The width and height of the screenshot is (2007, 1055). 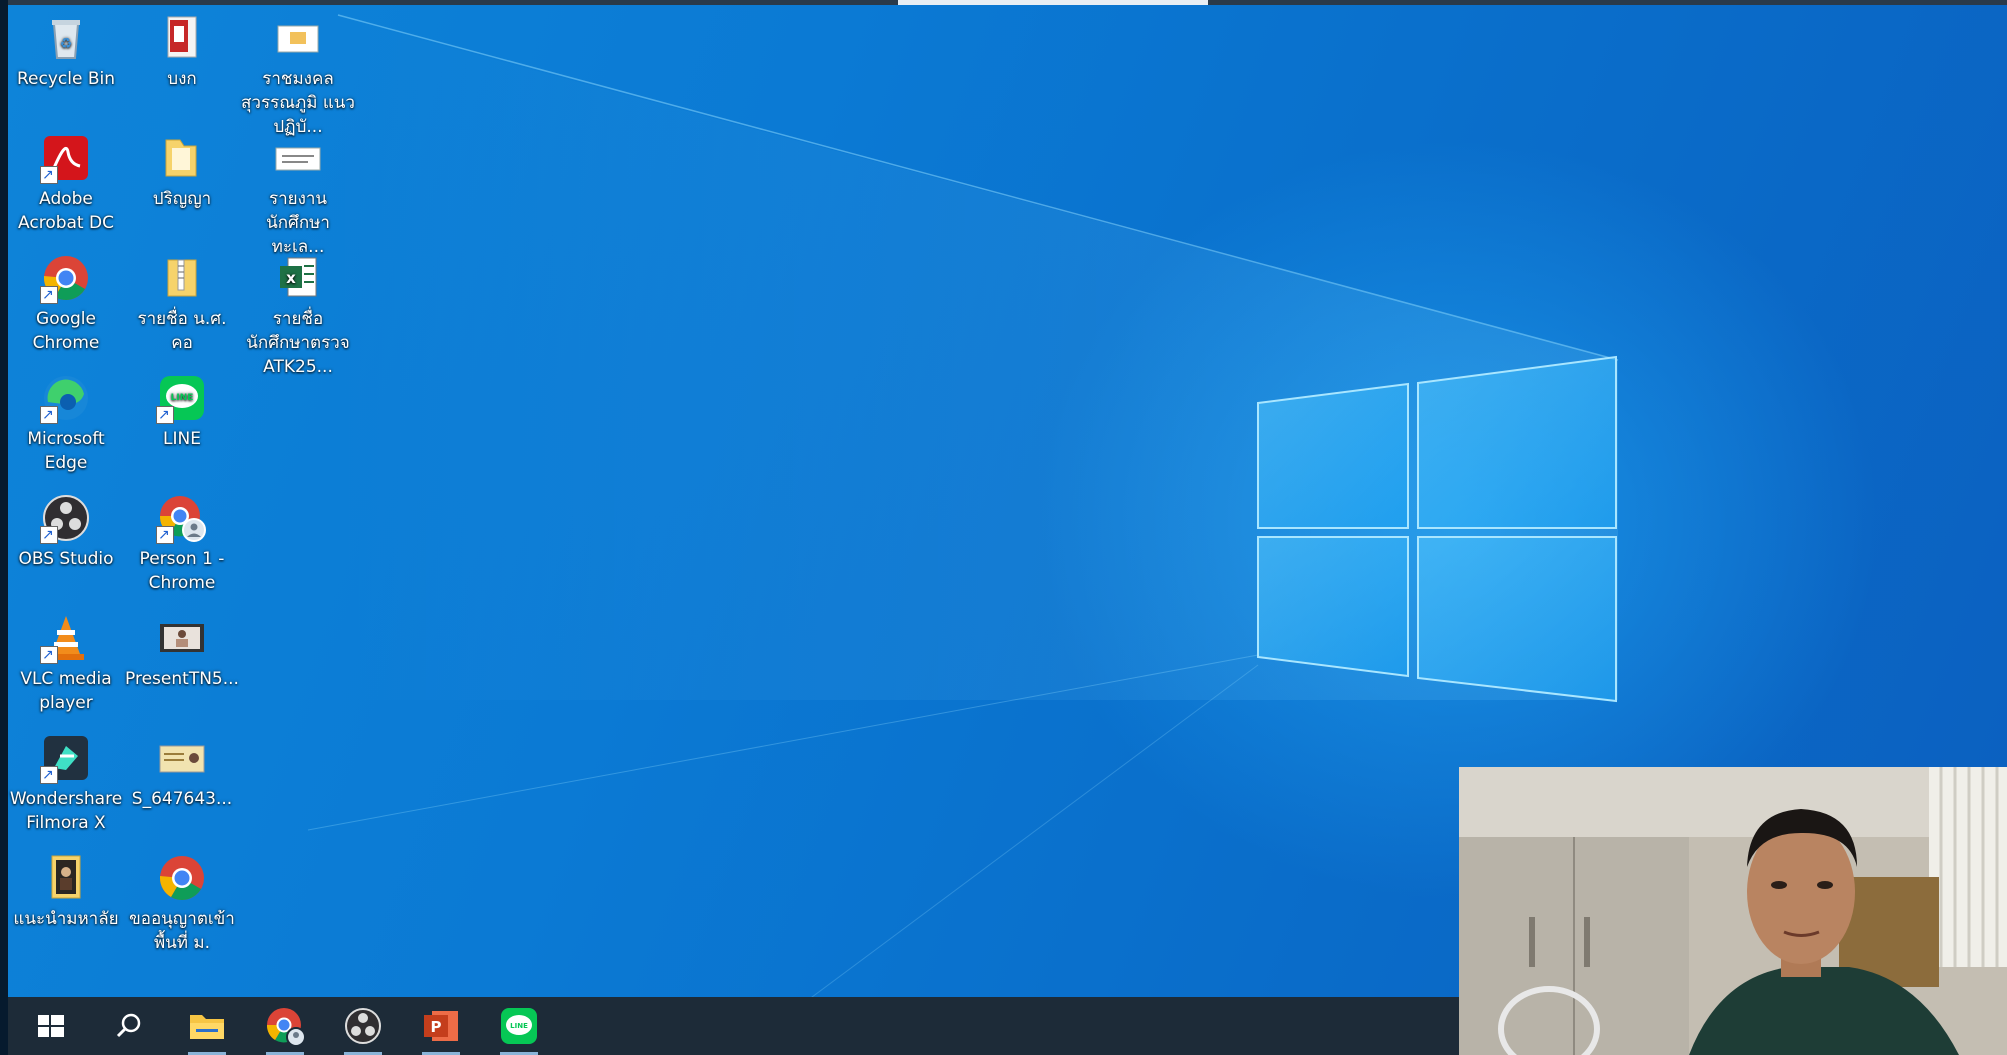 What do you see at coordinates (66, 639) in the screenshot?
I see `vlc-icon` at bounding box center [66, 639].